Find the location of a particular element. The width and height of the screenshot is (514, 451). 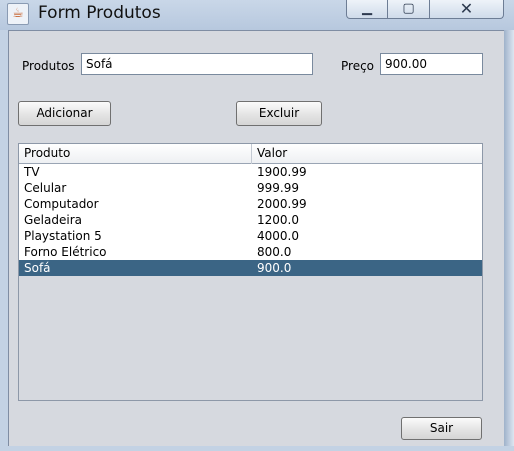

produto-label: Produtos is located at coordinates (48, 66).